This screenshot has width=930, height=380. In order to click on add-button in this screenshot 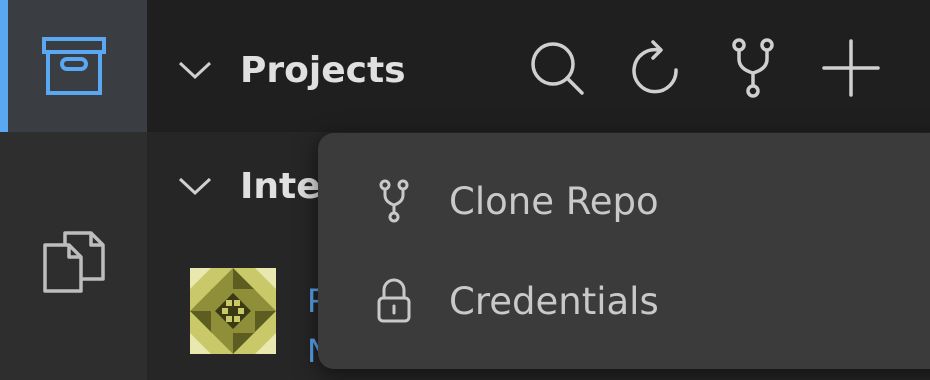, I will do `click(851, 68)`.